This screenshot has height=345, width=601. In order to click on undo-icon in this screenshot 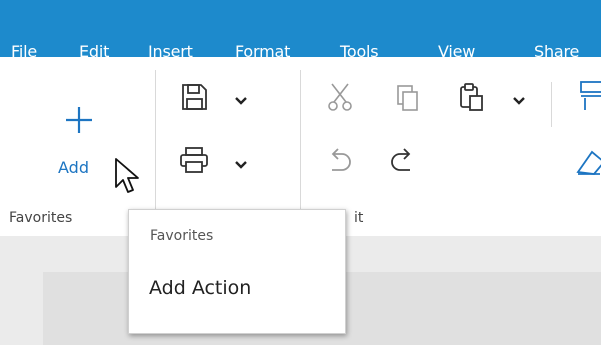, I will do `click(339, 161)`.